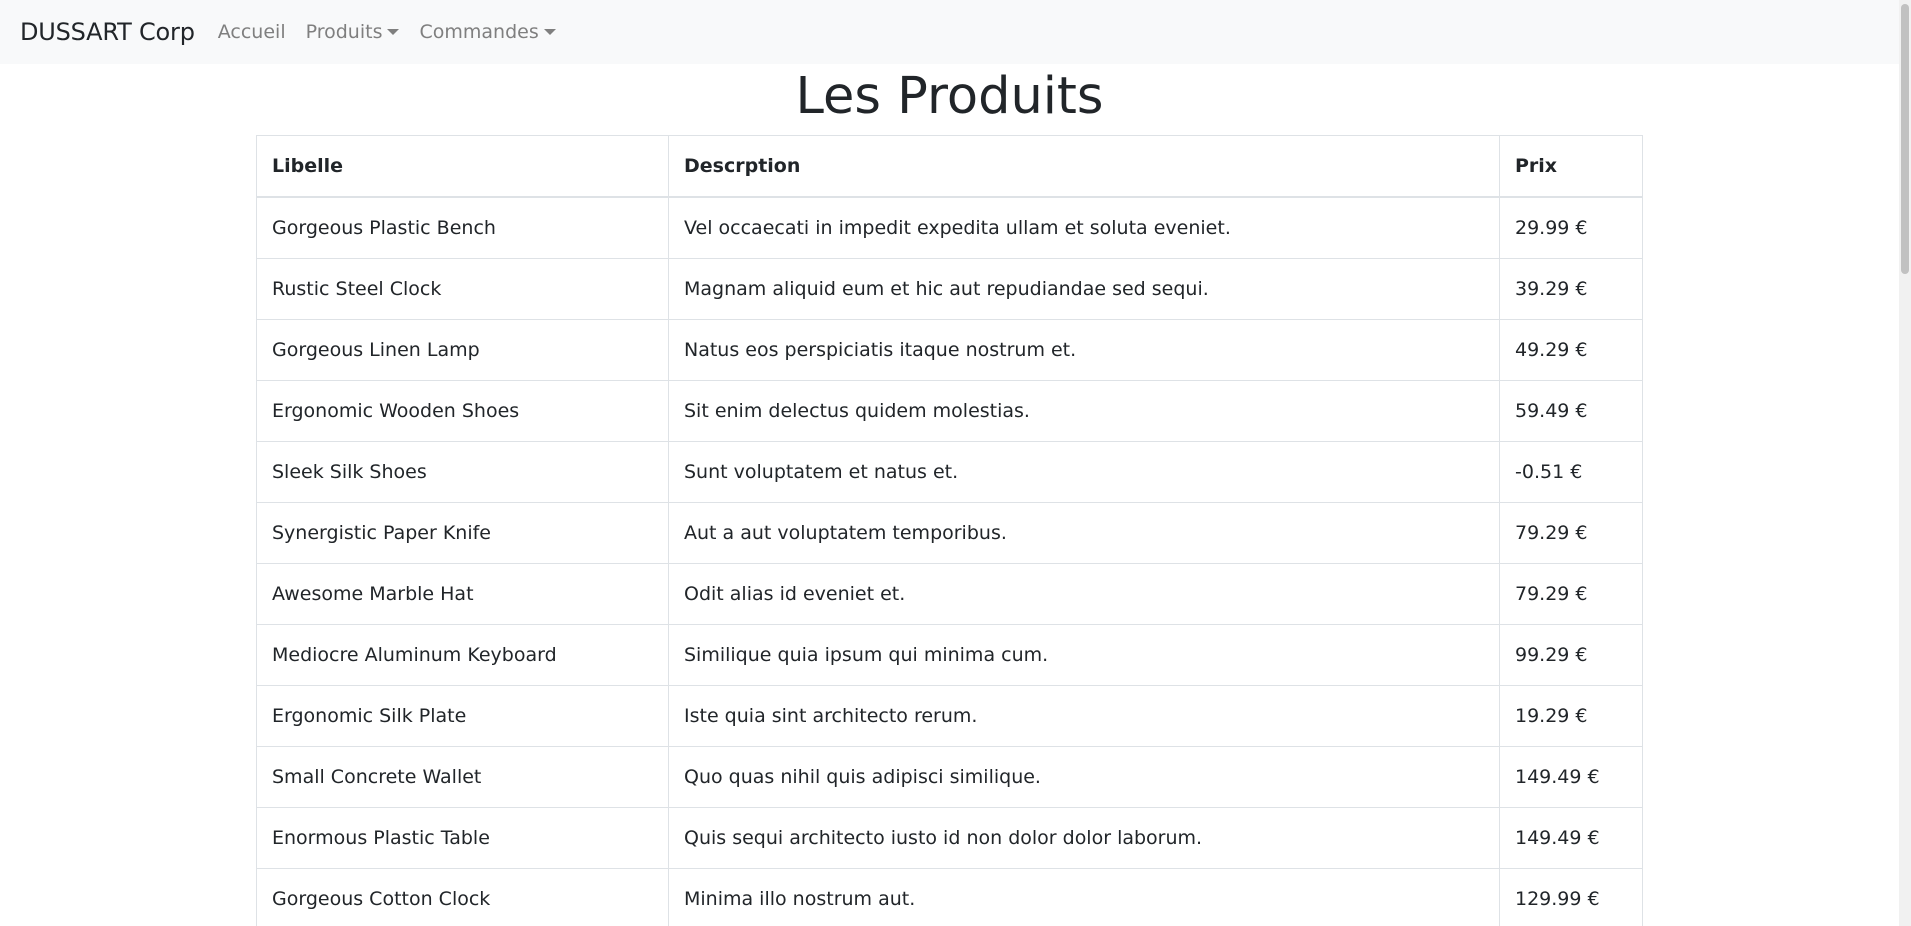 This screenshot has width=1911, height=926. What do you see at coordinates (462, 227) in the screenshot?
I see `cell-libelle: Gorgeous Plastic Bench` at bounding box center [462, 227].